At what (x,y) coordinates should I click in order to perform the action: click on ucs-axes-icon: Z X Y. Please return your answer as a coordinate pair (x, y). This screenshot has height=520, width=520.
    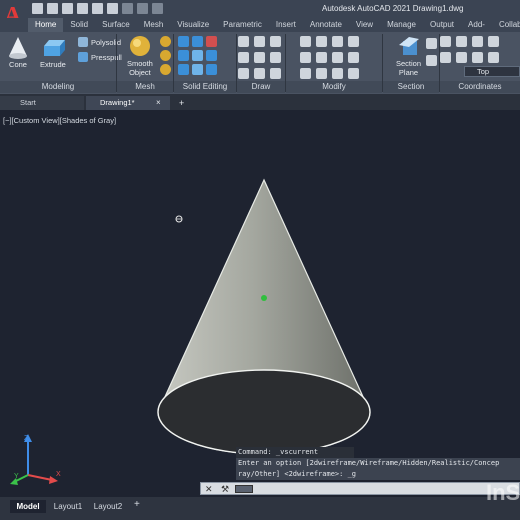
    Looking at the image, I should click on (35, 459).